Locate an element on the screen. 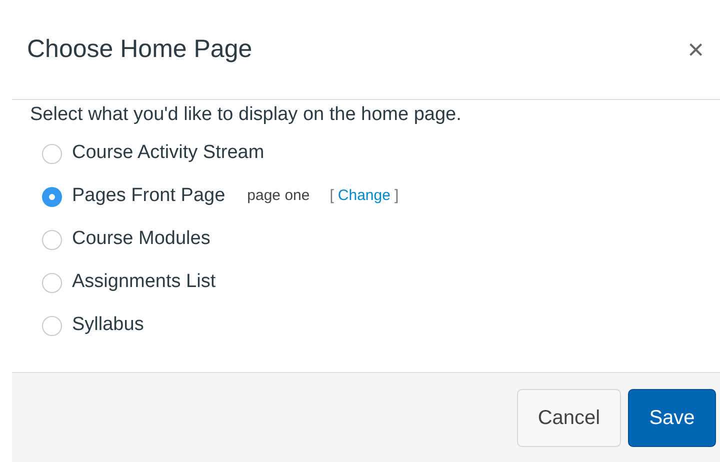 Image resolution: width=720 pixels, height=462 pixels. option-label: Course Modules is located at coordinates (141, 239).